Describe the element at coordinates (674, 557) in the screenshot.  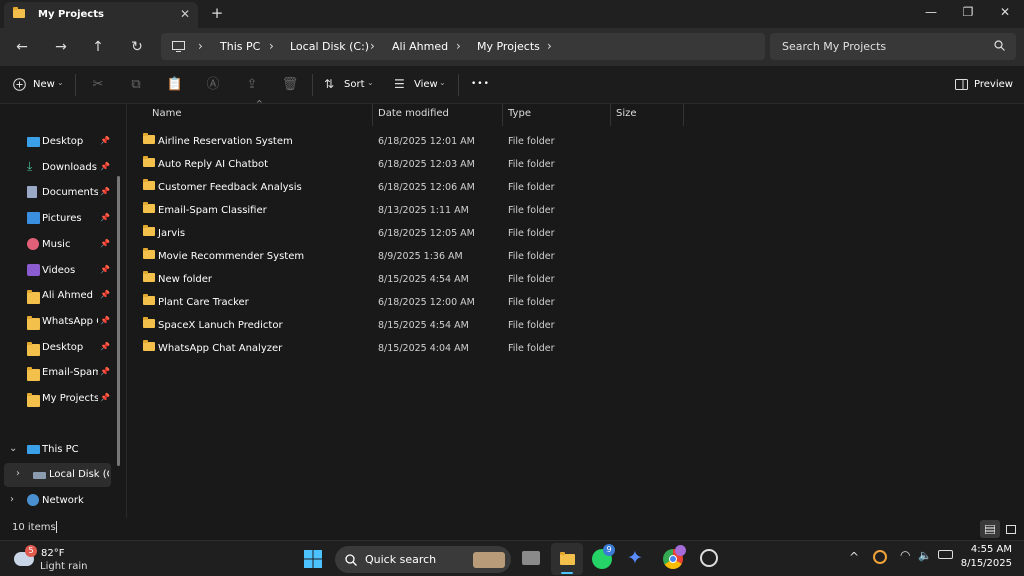
I see `chrome-icon` at that location.